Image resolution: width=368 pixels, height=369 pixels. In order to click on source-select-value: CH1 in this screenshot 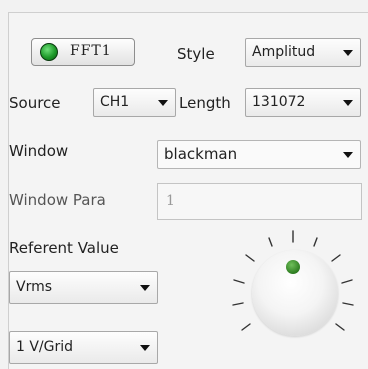, I will do `click(115, 102)`.